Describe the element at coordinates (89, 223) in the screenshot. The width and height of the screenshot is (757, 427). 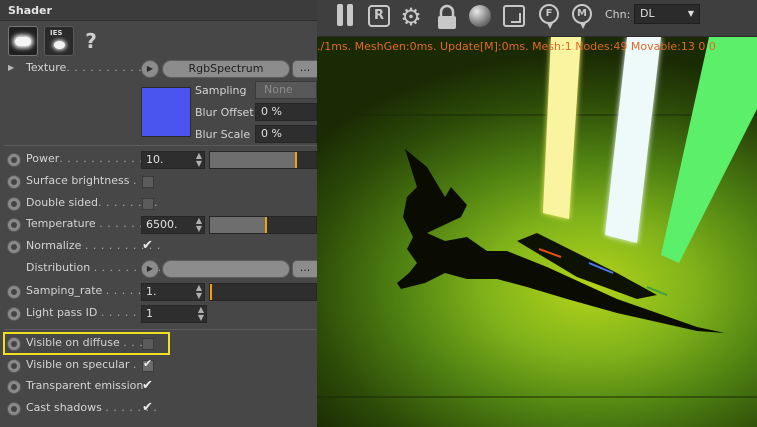
I see `temperature-label: Temperature . . . . . . .` at that location.